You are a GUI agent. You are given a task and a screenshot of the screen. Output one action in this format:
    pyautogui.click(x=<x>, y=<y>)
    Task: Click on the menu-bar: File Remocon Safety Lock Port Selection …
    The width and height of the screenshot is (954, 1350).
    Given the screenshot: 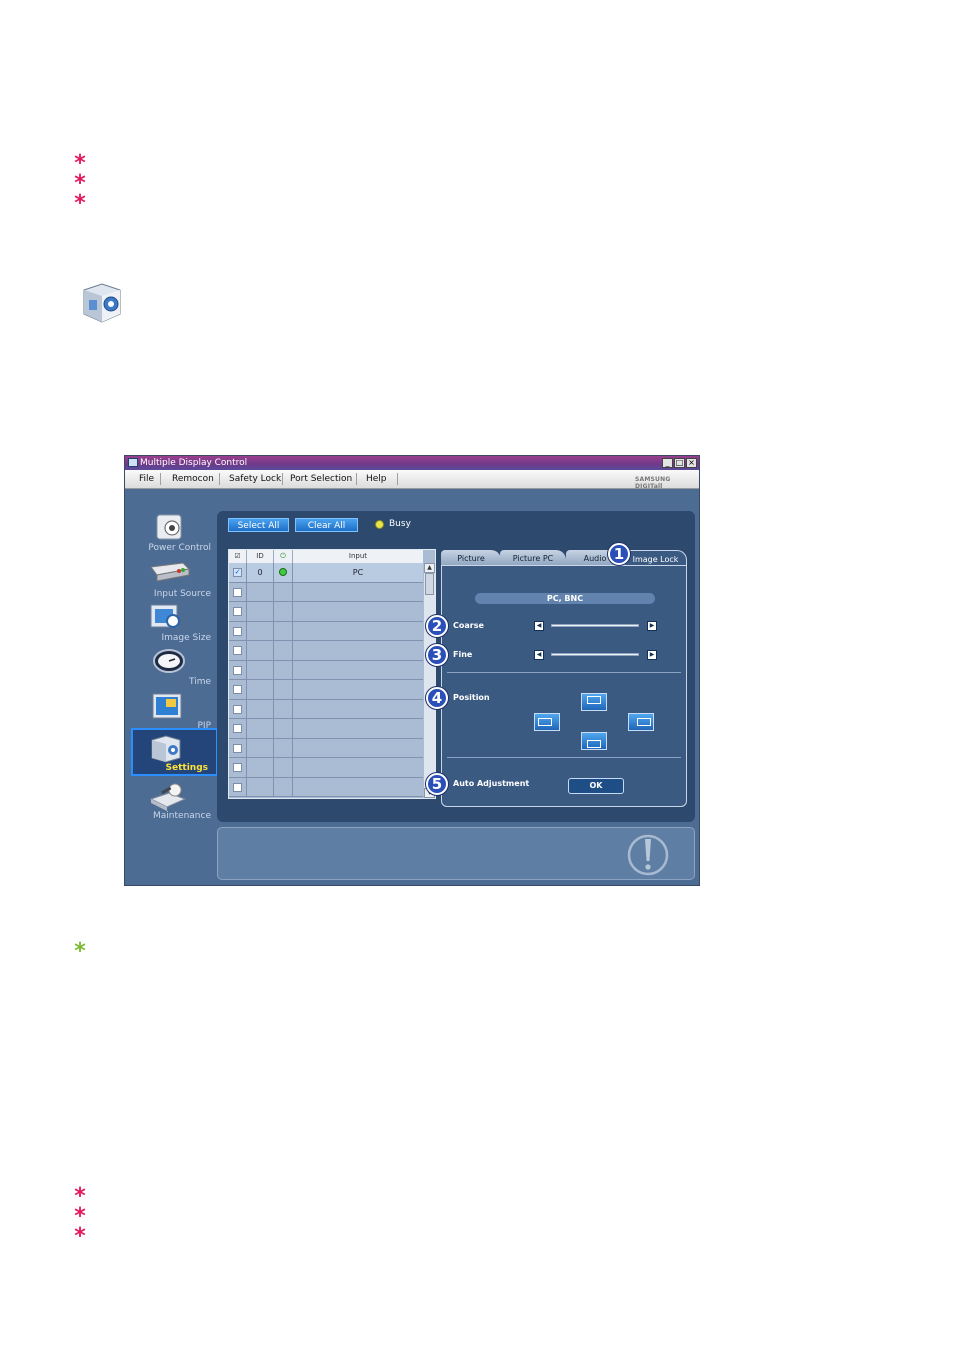 What is the action you would take?
    pyautogui.click(x=412, y=480)
    